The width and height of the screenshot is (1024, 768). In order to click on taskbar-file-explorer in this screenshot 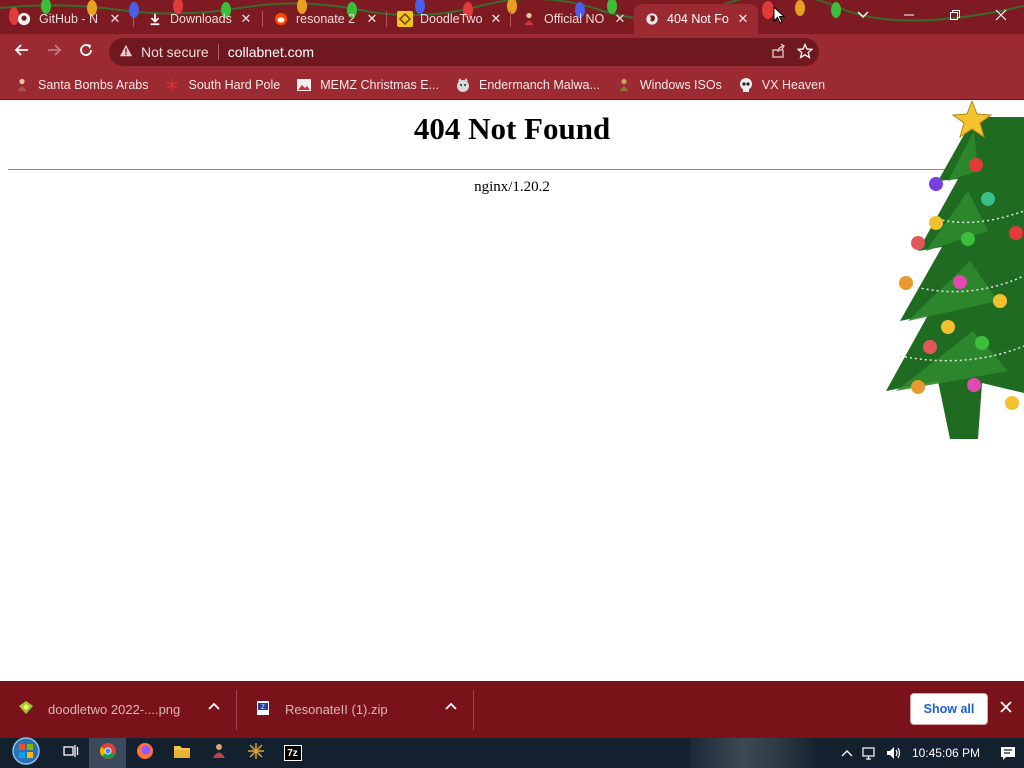, I will do `click(181, 753)`.